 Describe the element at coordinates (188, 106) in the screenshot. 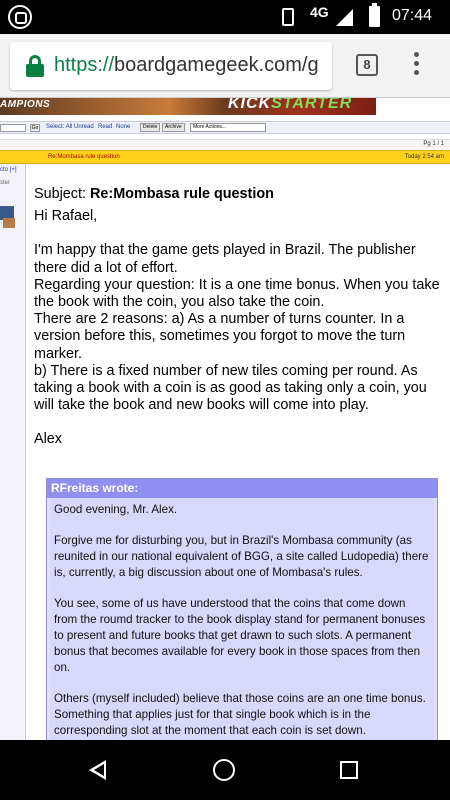

I see `kickstarter-banner: AMPIONS KICKSTARTER` at that location.